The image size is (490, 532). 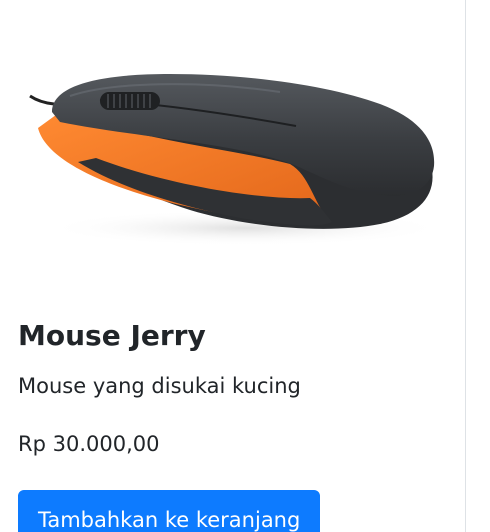 I want to click on product-price: Rp 30.000,00, so click(x=89, y=444).